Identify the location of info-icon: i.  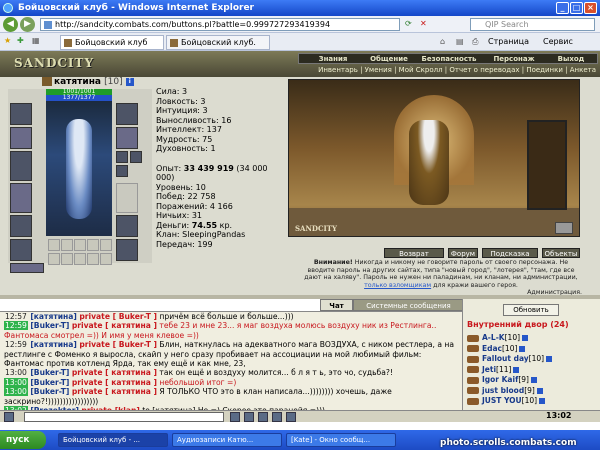
(129, 81).